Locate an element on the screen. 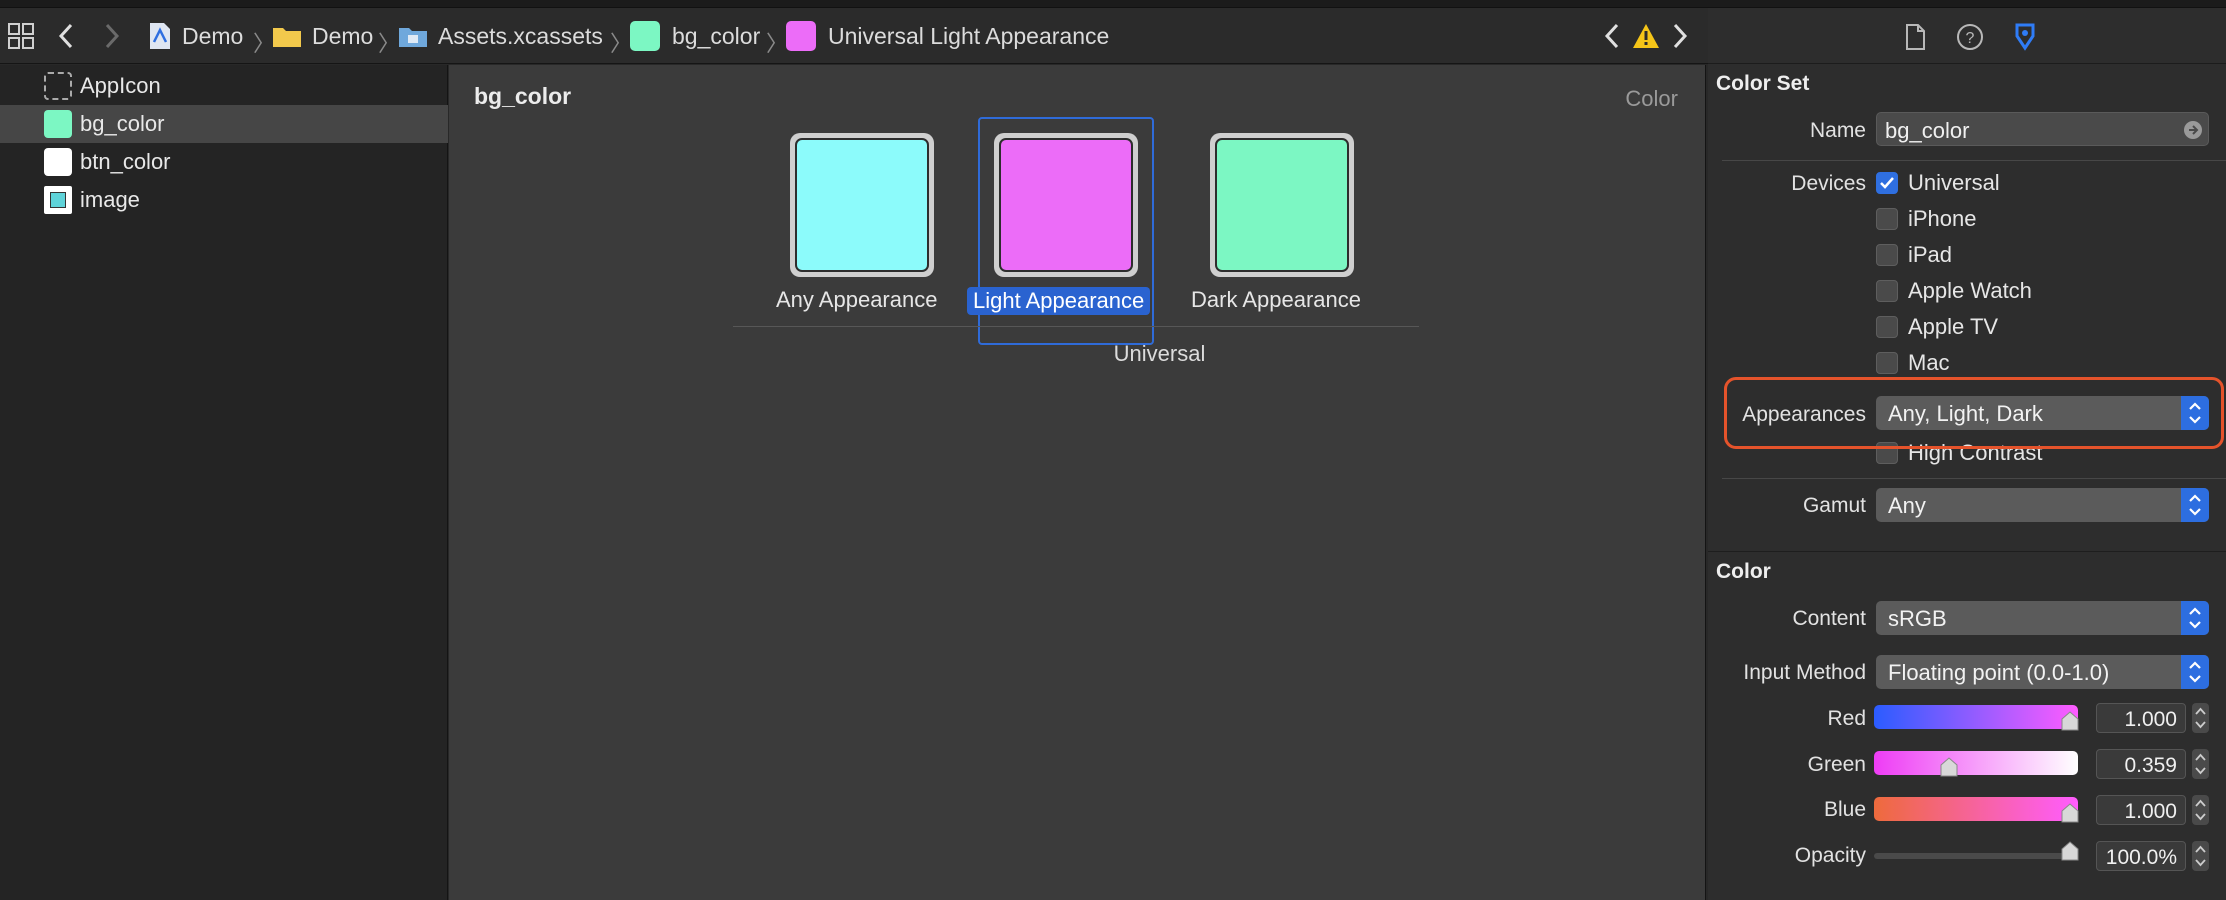 The image size is (2226, 900). well-label-dark: Dark Appearance is located at coordinates (1276, 300).